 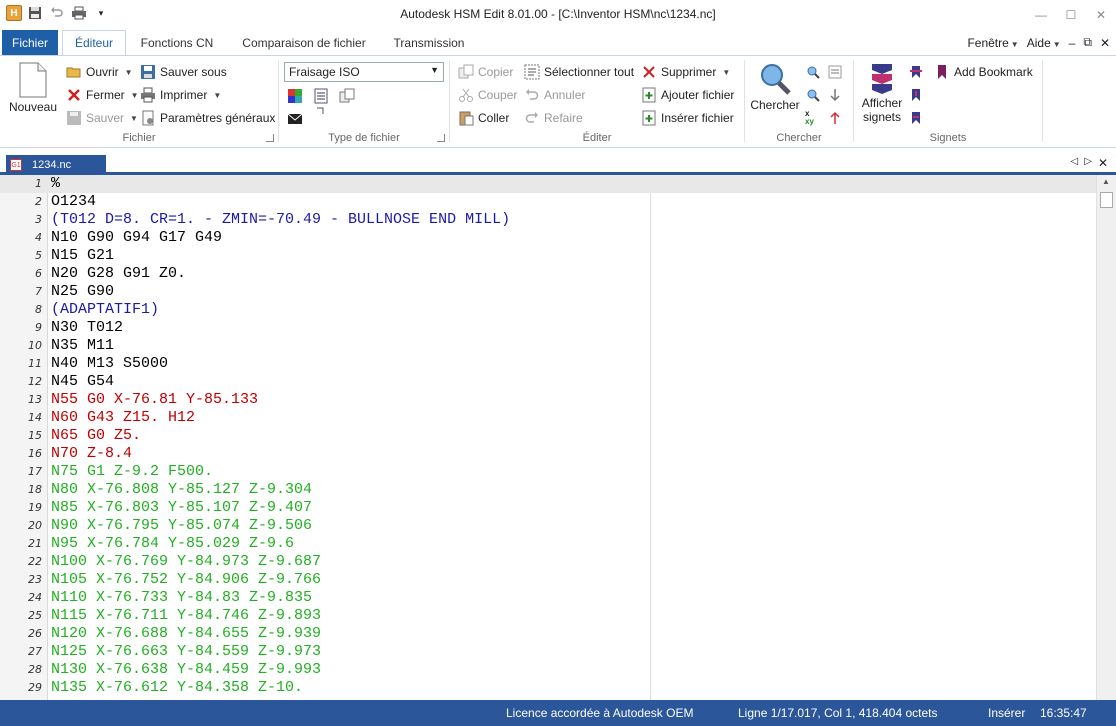 I want to click on find-options-button, so click(x=835, y=72).